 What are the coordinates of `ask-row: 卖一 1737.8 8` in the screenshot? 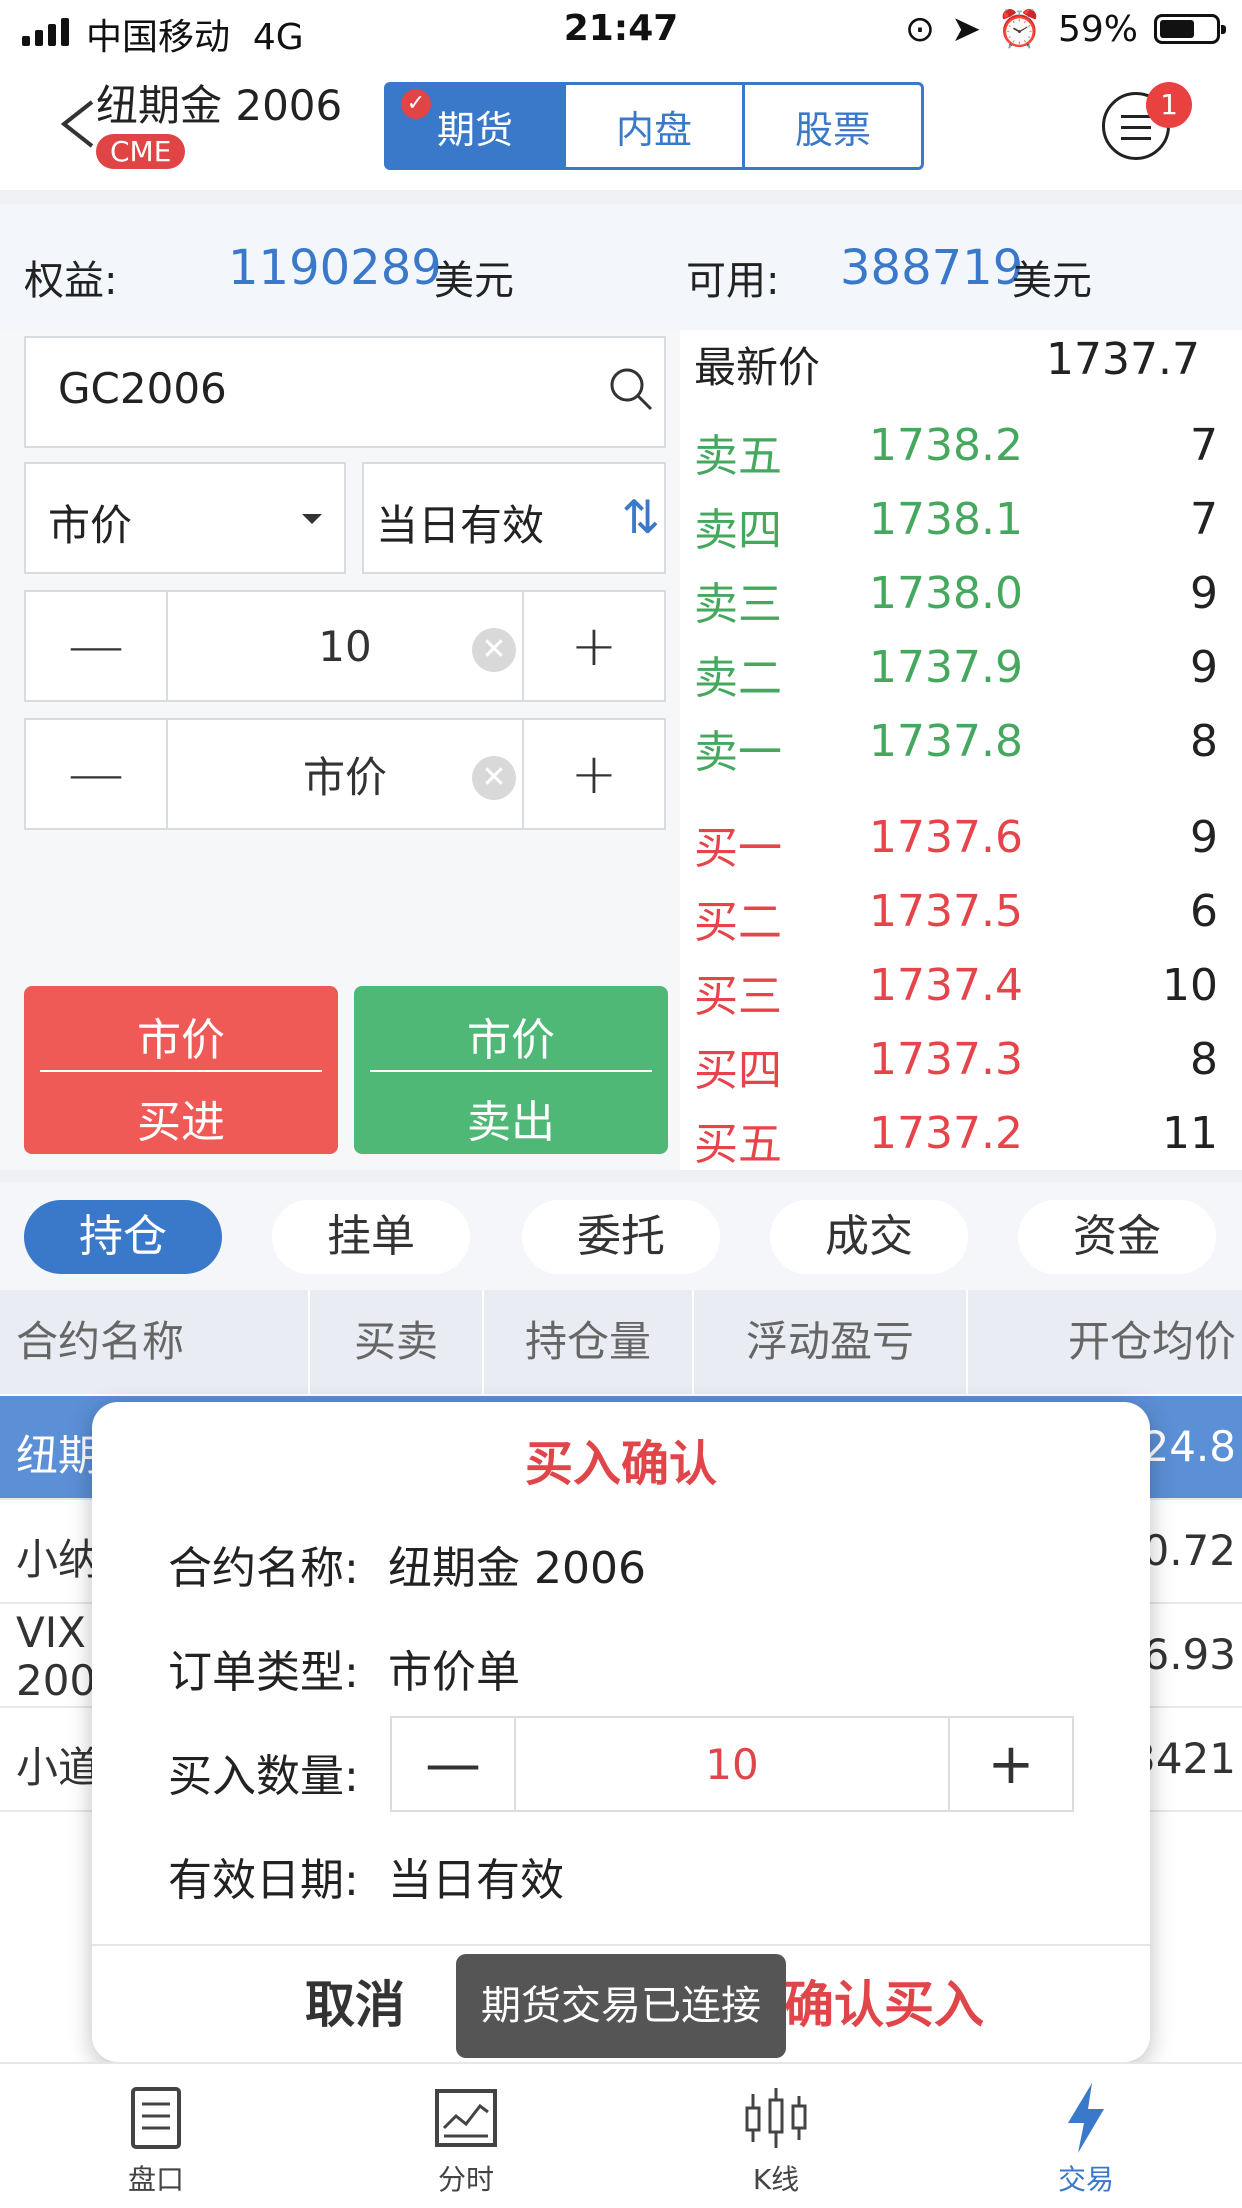 It's located at (956, 747).